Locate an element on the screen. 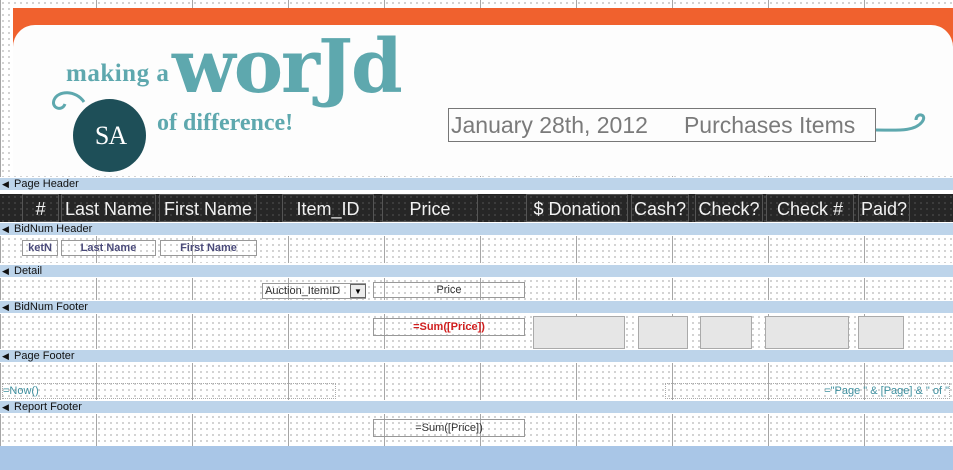  section-label: BidNum Footer is located at coordinates (51, 307).